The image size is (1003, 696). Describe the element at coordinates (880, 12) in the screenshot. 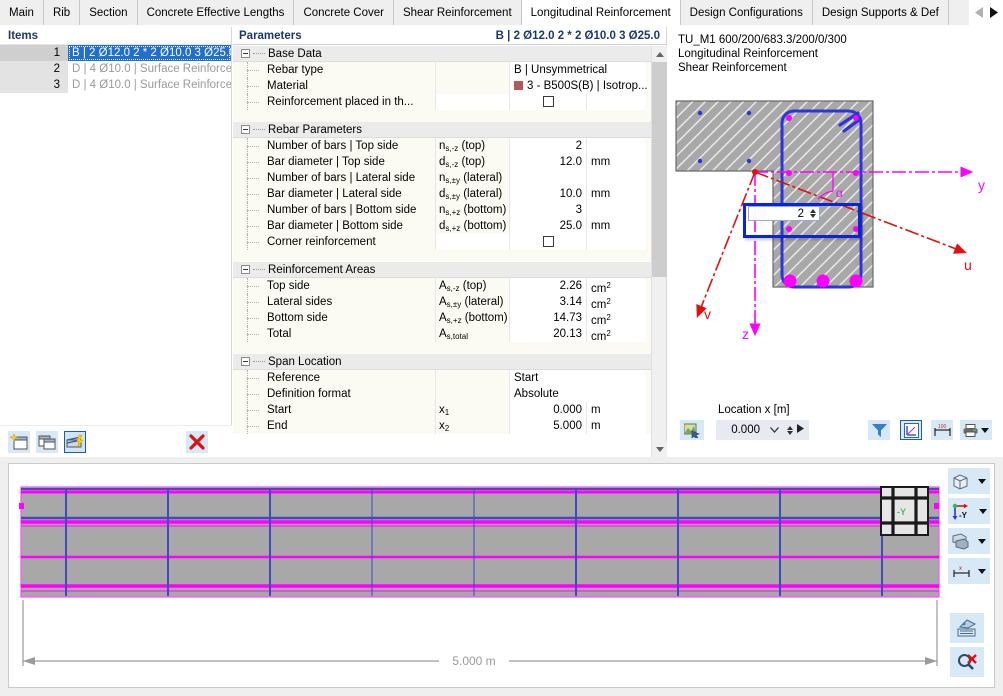

I see `tab-design-supports-and-def: Design Supports & Def` at that location.